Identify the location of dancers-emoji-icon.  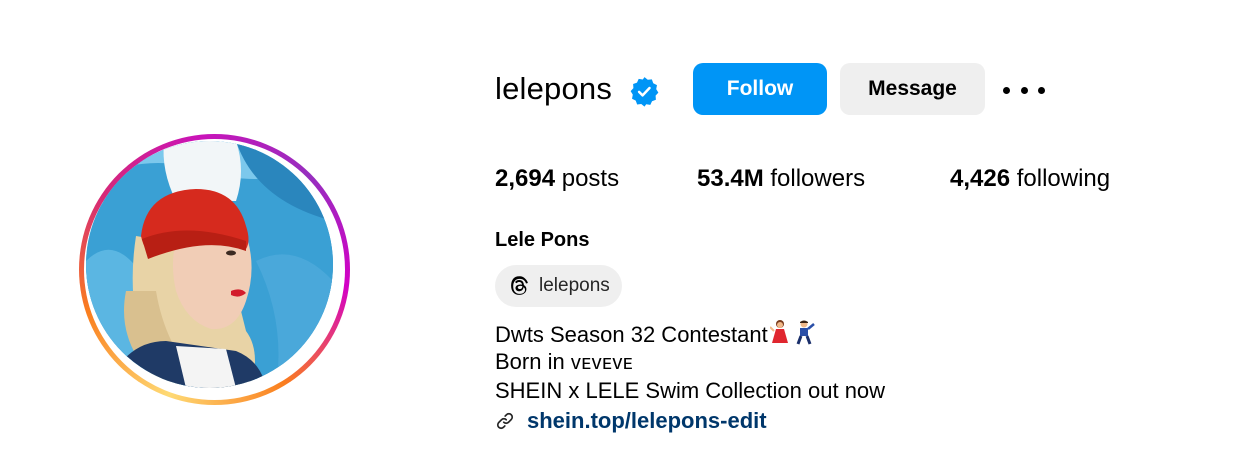
(792, 332).